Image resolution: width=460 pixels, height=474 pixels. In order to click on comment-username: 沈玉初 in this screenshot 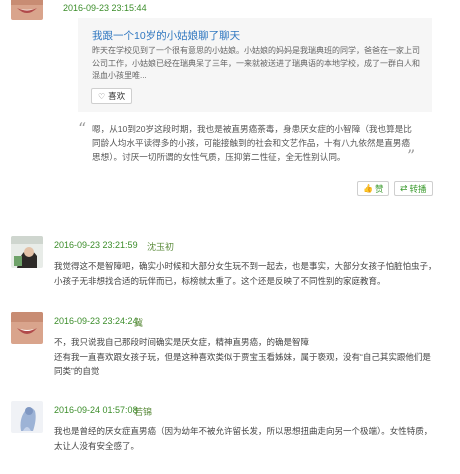, I will do `click(160, 246)`.